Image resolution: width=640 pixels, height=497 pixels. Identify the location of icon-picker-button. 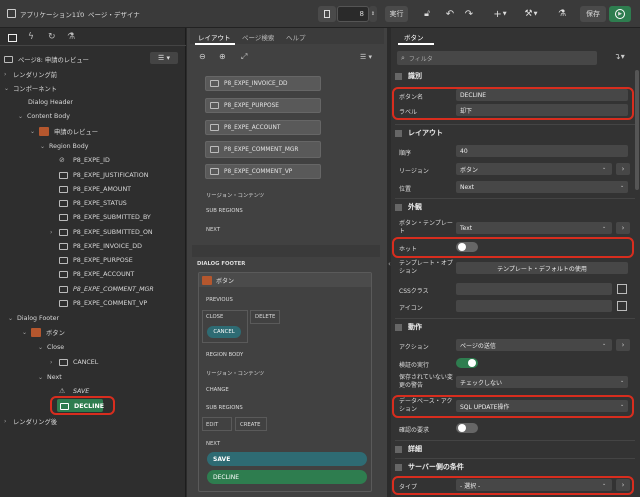
(622, 306).